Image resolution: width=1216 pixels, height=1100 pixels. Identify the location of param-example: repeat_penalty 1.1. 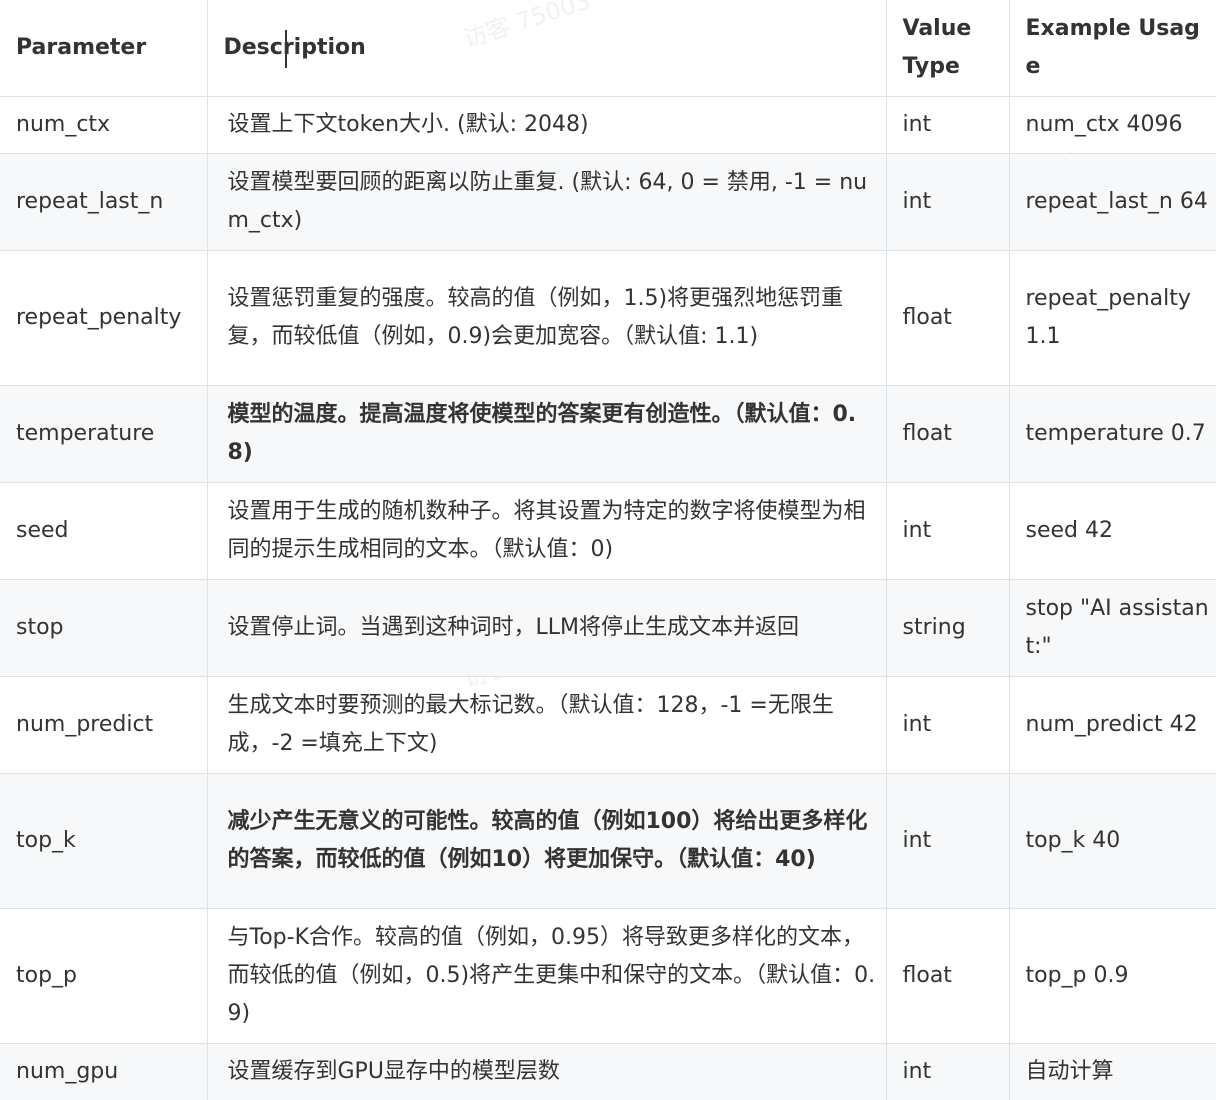
(1112, 318).